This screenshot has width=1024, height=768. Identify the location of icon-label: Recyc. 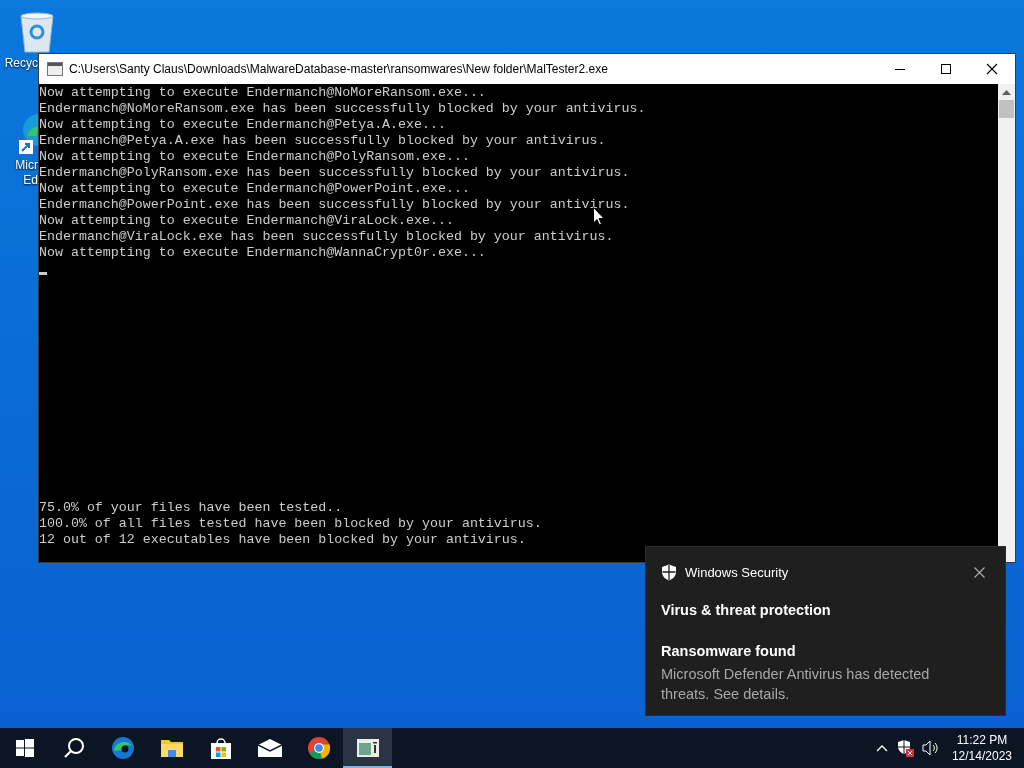
(21, 63).